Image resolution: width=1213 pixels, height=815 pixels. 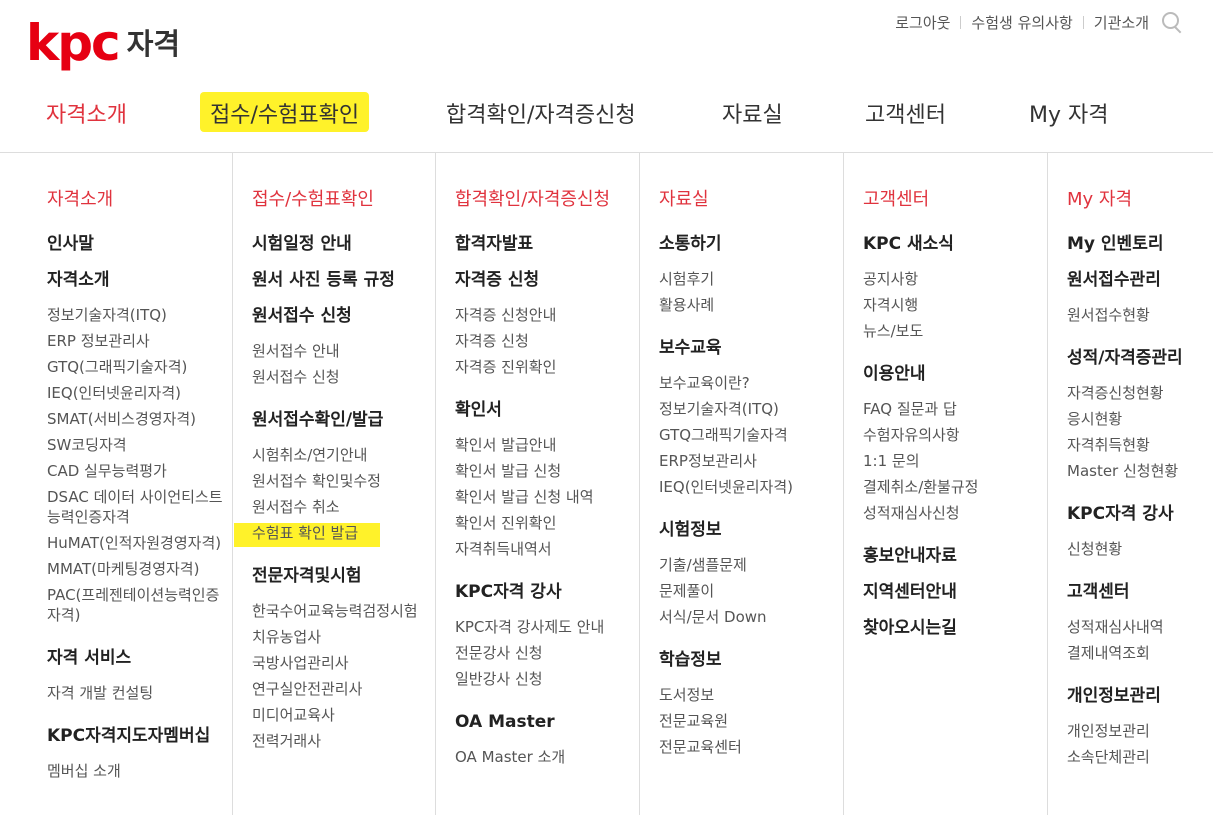 I want to click on gnb-customer-center: 고객센터, so click(x=905, y=116).